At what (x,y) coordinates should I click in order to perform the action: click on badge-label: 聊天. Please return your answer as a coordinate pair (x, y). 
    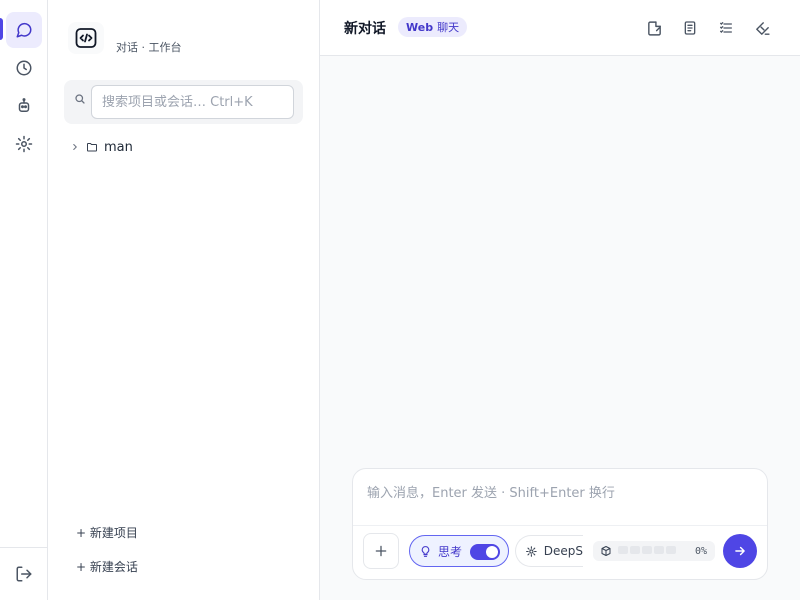
    Looking at the image, I should click on (448, 27).